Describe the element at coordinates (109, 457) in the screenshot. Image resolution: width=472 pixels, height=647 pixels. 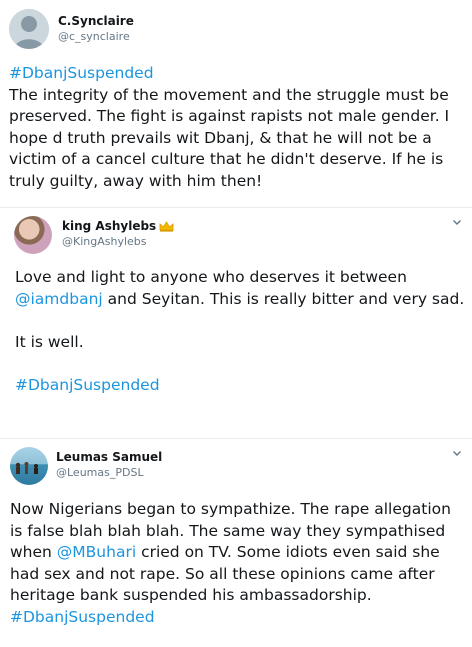
I see `user-name: Leumas Samuel` at that location.